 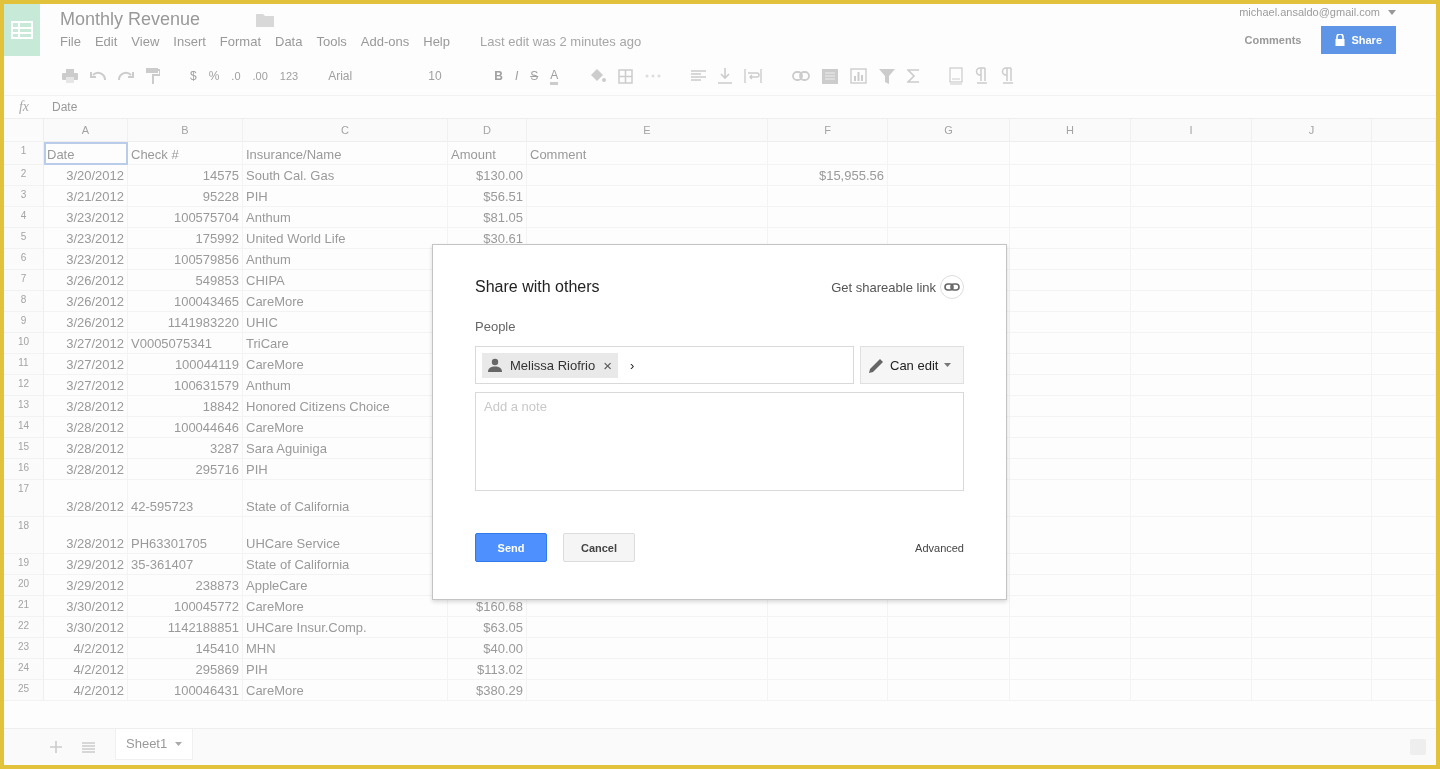 I want to click on row-header: 11, so click(x=24, y=364).